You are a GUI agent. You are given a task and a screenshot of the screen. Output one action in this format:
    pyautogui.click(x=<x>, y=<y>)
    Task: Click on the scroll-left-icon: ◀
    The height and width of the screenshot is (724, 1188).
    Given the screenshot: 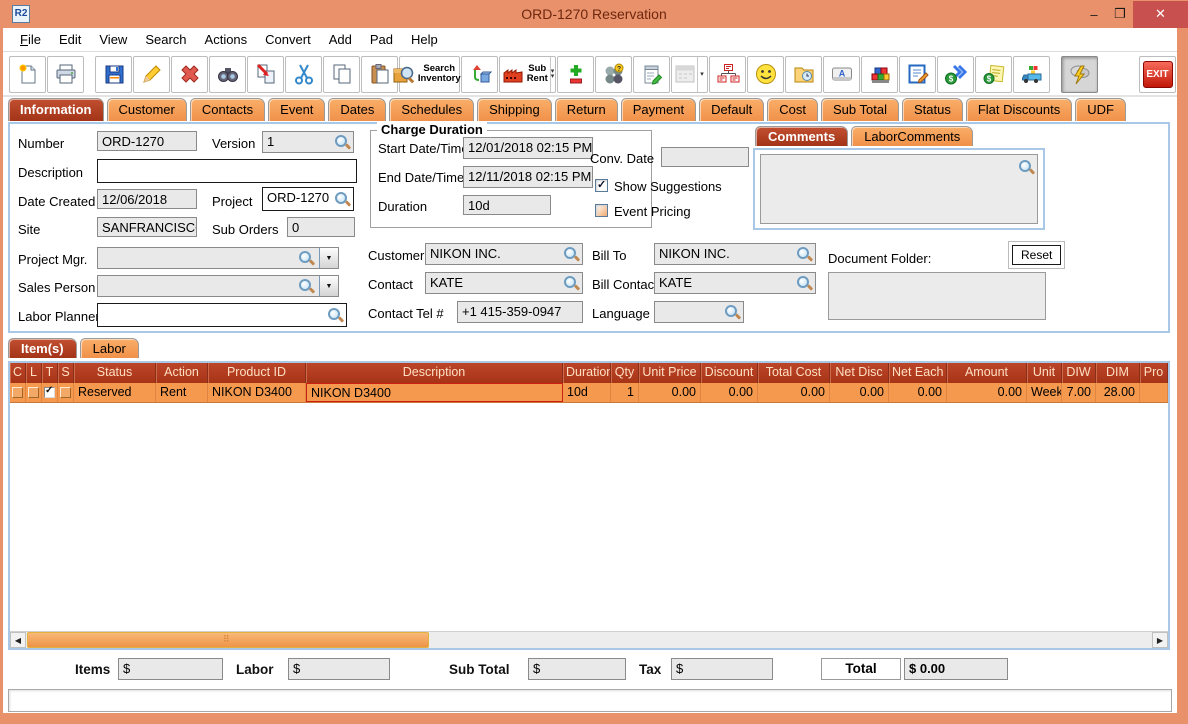 What is the action you would take?
    pyautogui.click(x=18, y=640)
    